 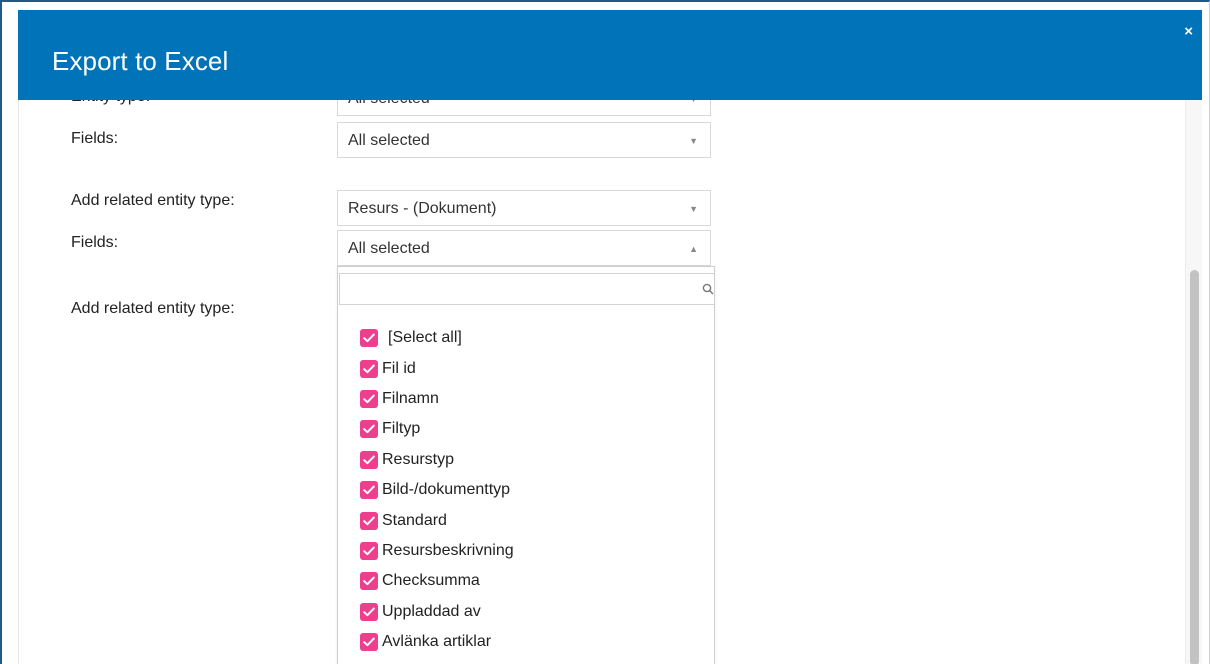 I want to click on option-label: Uppladdad av, so click(x=431, y=611).